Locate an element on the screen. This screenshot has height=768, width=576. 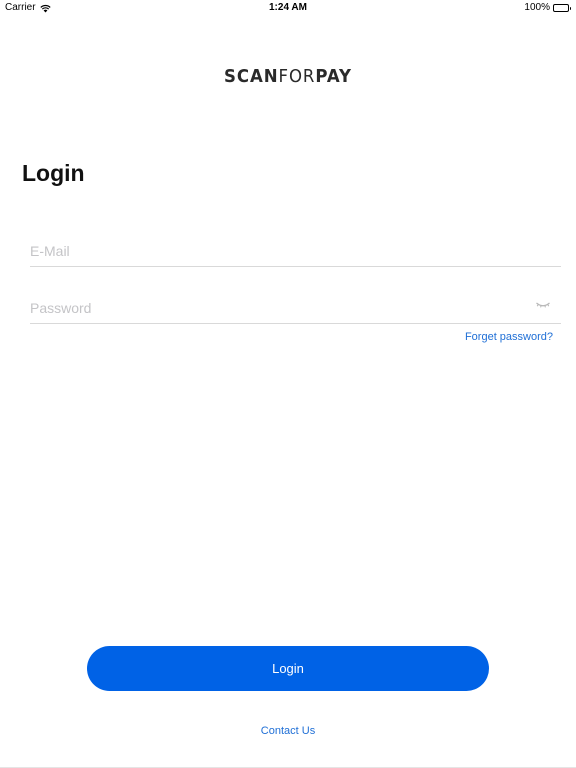
login-button: Login is located at coordinates (288, 668).